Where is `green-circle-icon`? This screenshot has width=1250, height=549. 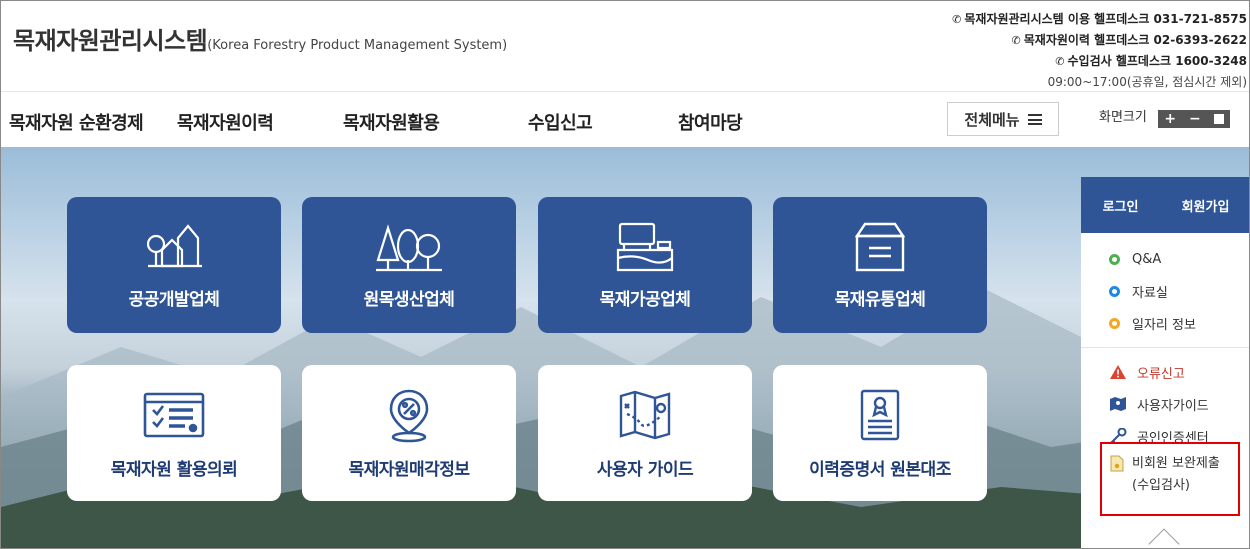
green-circle-icon is located at coordinates (1114, 259).